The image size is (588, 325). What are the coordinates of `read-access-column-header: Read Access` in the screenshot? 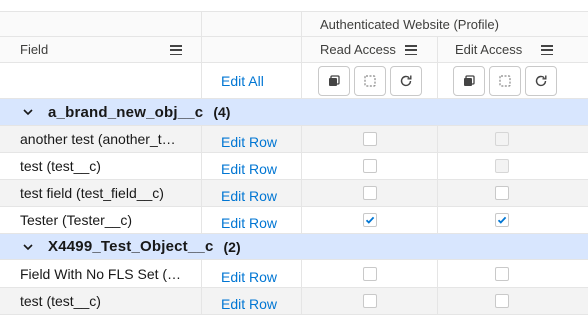 It's located at (369, 49).